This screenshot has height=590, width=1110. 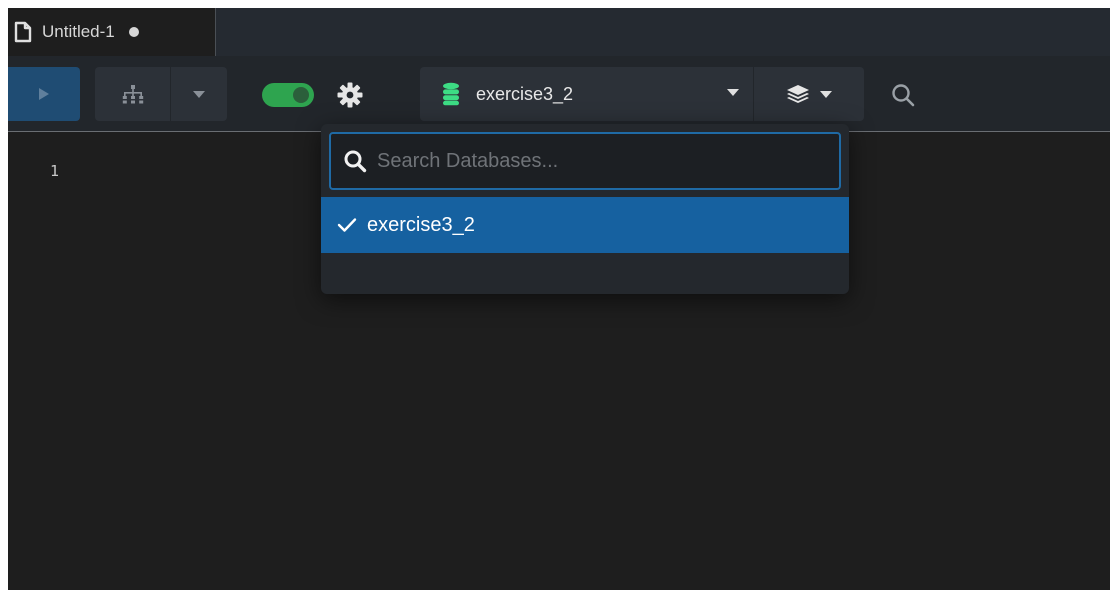 I want to click on database-select: exercise3_2, so click(x=586, y=94).